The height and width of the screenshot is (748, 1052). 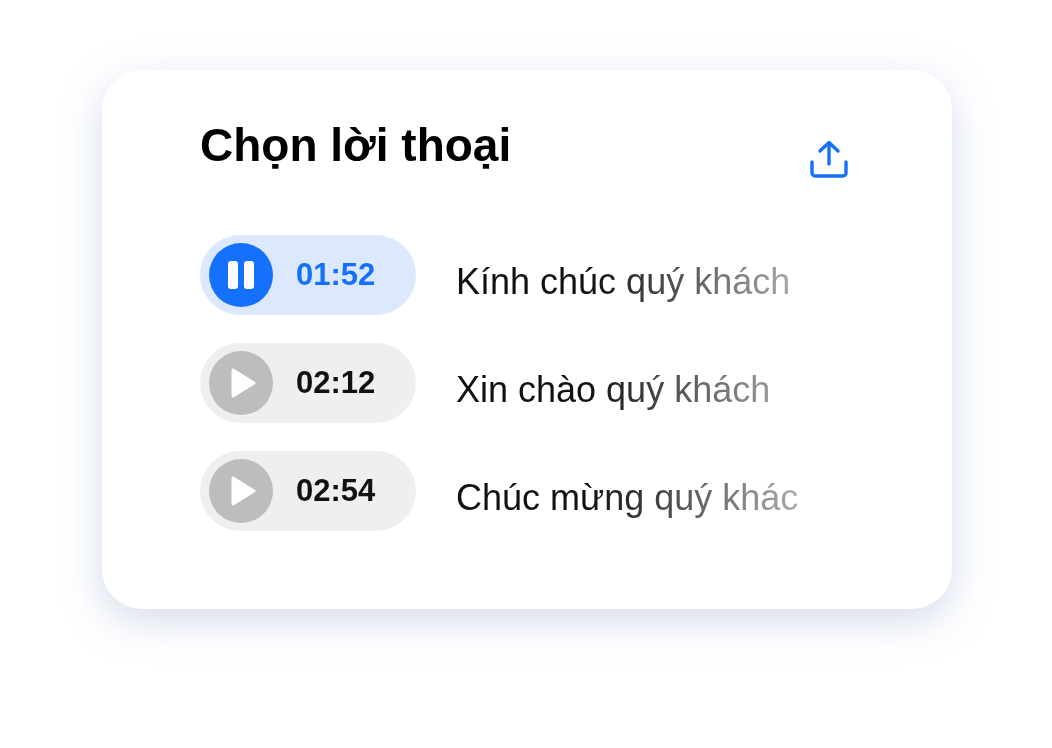 I want to click on pause-icon, so click(x=241, y=275).